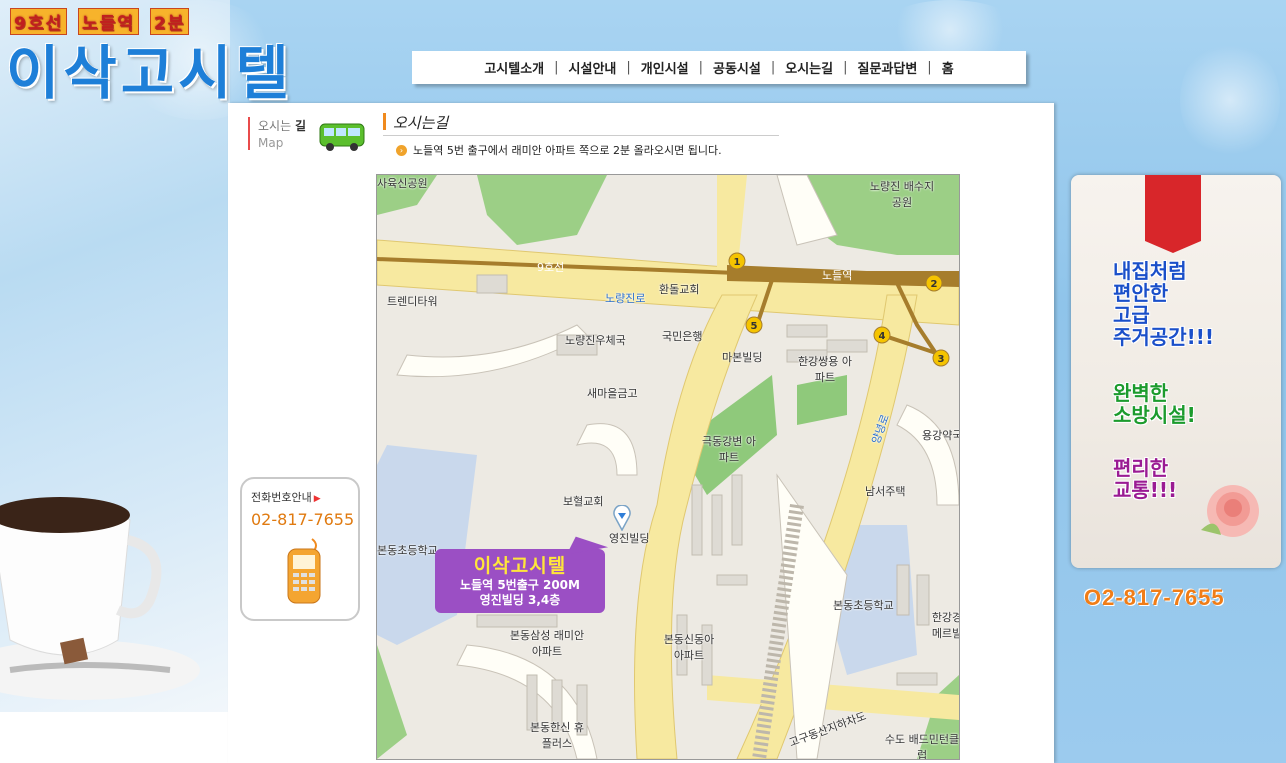 The image size is (1286, 763). Describe the element at coordinates (754, 326) in the screenshot. I see `svg-text: 5` at that location.